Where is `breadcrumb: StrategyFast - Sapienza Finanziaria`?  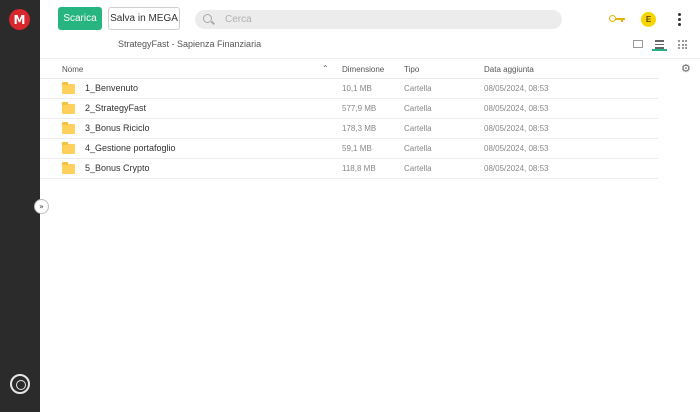 breadcrumb: StrategyFast - Sapienza Finanziaria is located at coordinates (190, 44).